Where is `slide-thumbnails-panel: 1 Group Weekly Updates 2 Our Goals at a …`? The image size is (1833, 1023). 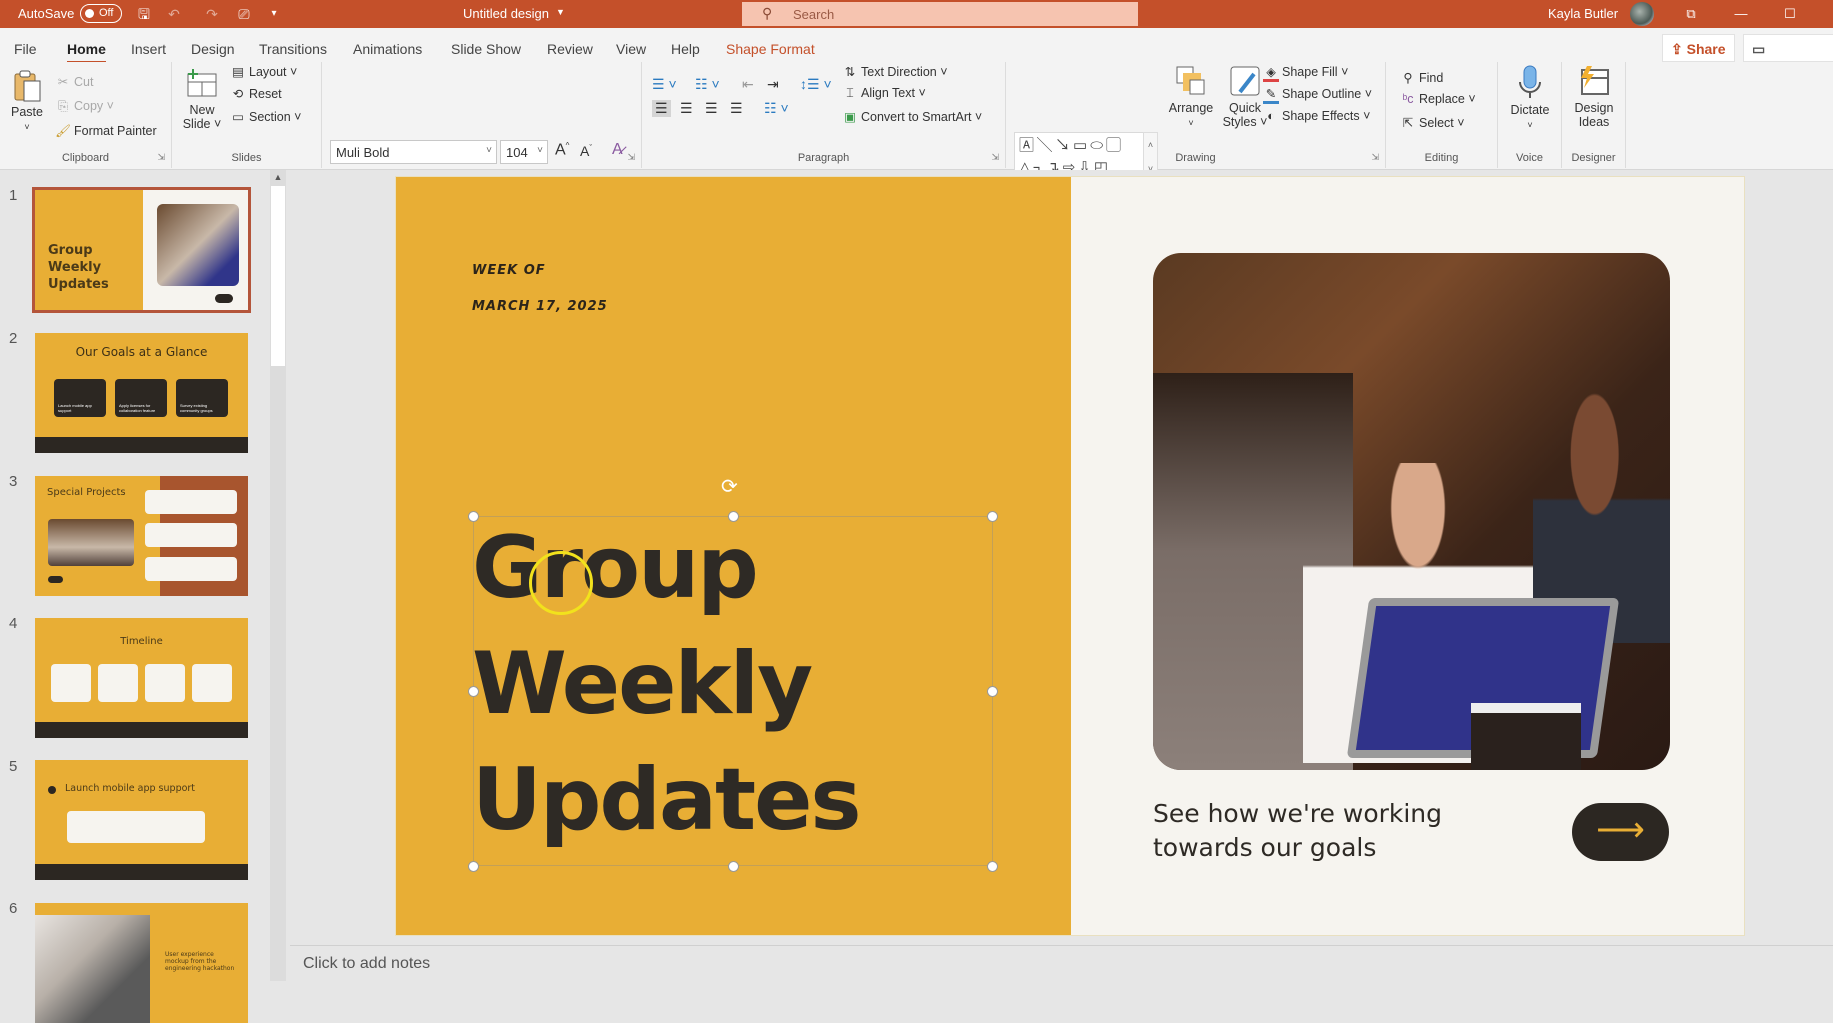 slide-thumbnails-panel: 1 Group Weekly Updates 2 Our Goals at a … is located at coordinates (145, 596).